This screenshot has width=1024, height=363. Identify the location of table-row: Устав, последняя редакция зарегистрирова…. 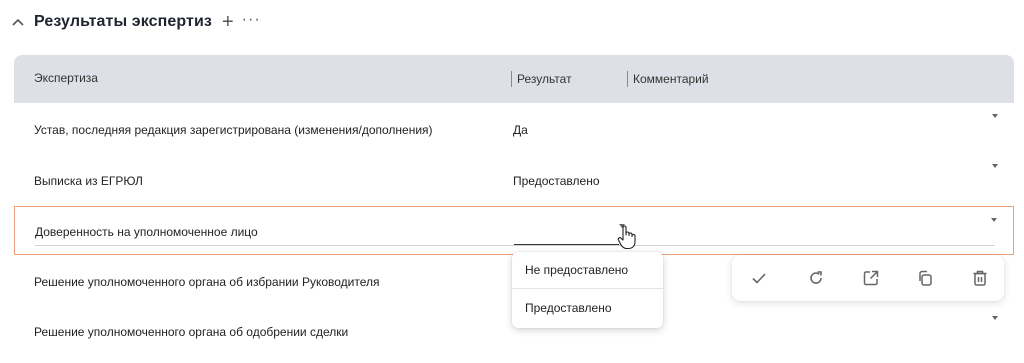
(514, 129).